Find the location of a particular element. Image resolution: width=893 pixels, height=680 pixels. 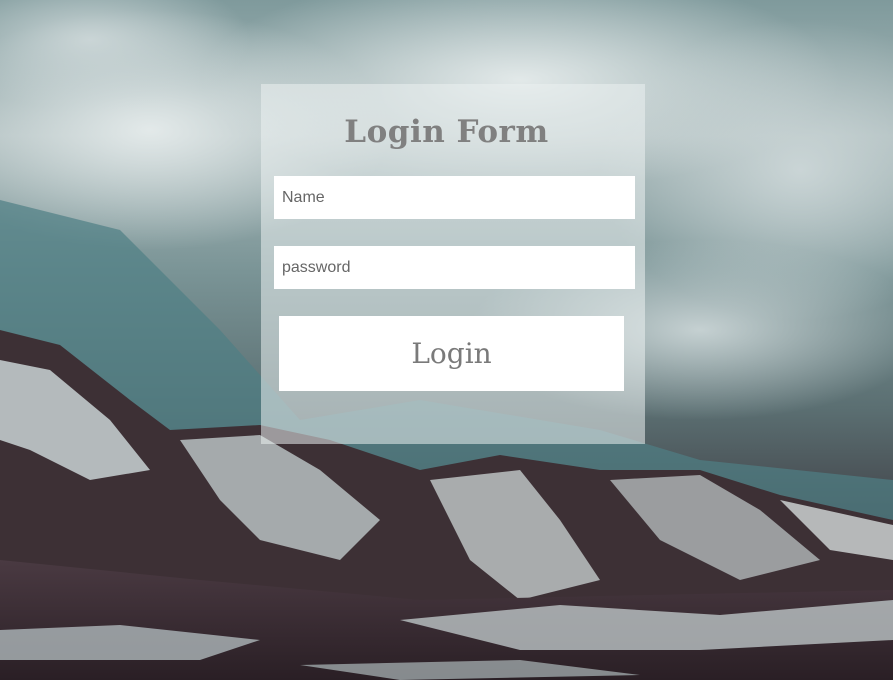

form-title: Login Form is located at coordinates (446, 132).